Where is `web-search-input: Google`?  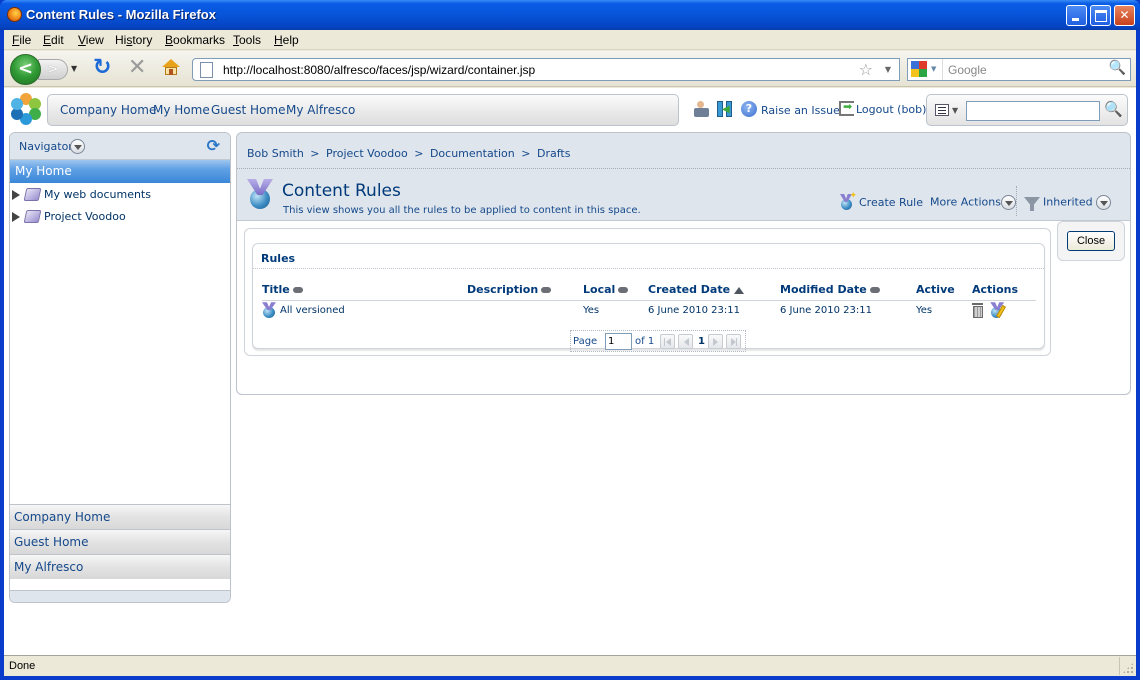 web-search-input: Google is located at coordinates (967, 70).